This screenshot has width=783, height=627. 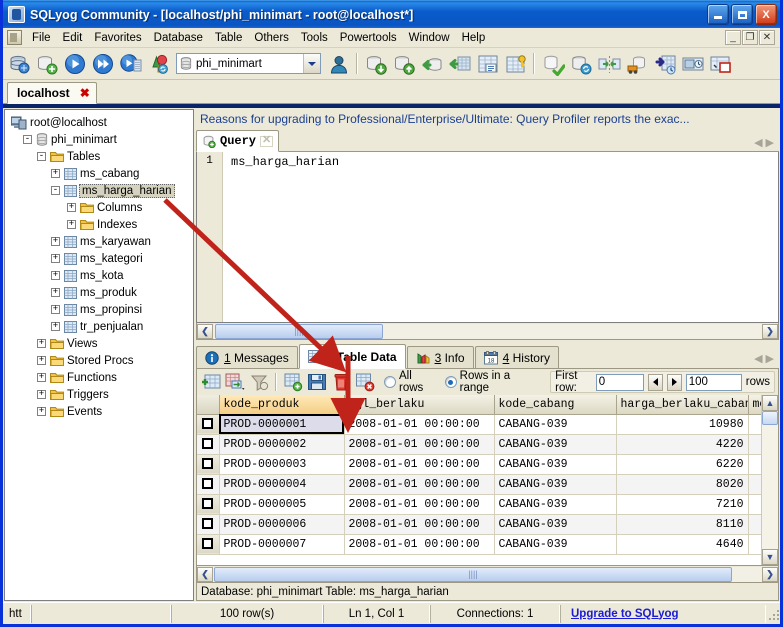 I want to click on user-manager-icon, so click(x=338, y=63).